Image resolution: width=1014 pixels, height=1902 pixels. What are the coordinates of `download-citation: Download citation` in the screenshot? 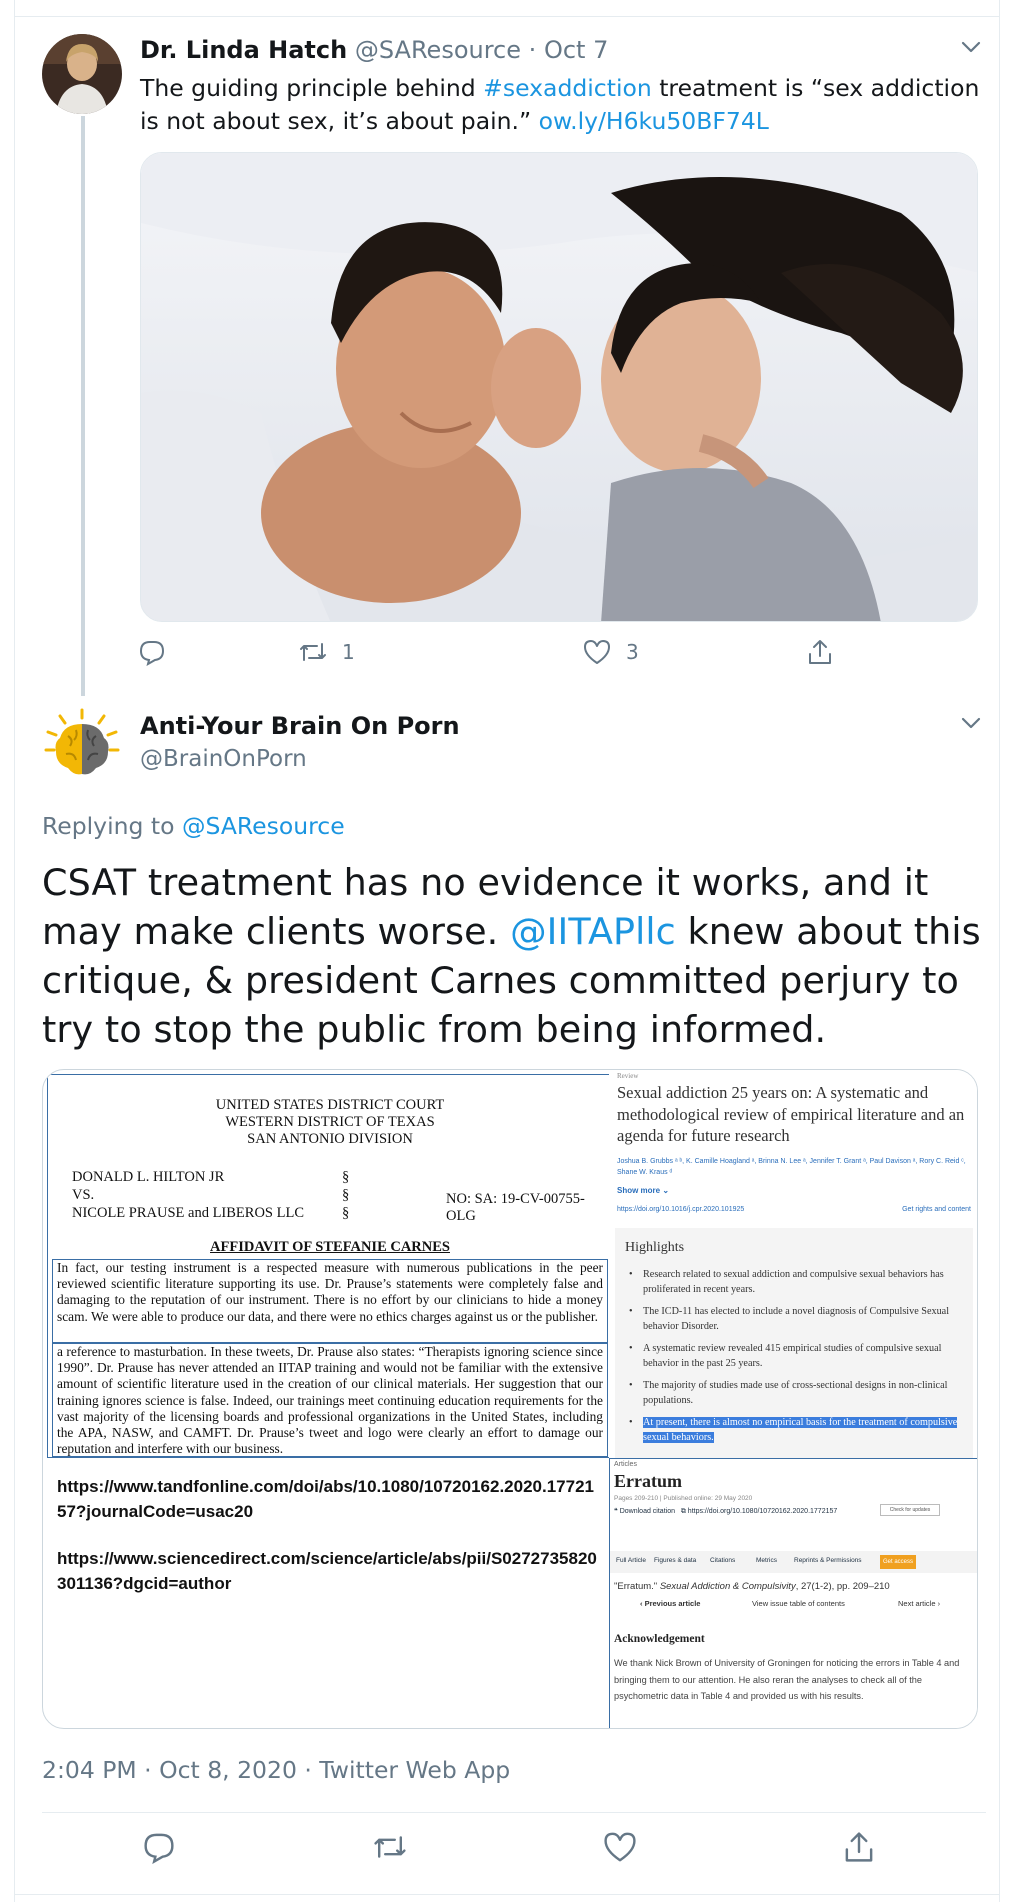 It's located at (647, 1511).